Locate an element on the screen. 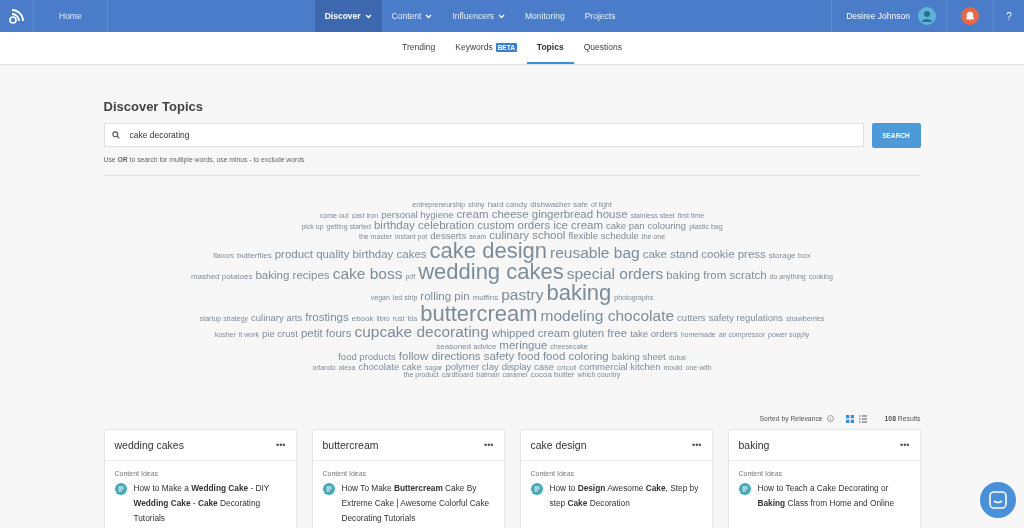 The height and width of the screenshot is (528, 1024). content-idea-link: How to Make a Wedding Cake - DIY Wedding Cake - Cake Decorating Tutorials is located at coordinates (209, 503).